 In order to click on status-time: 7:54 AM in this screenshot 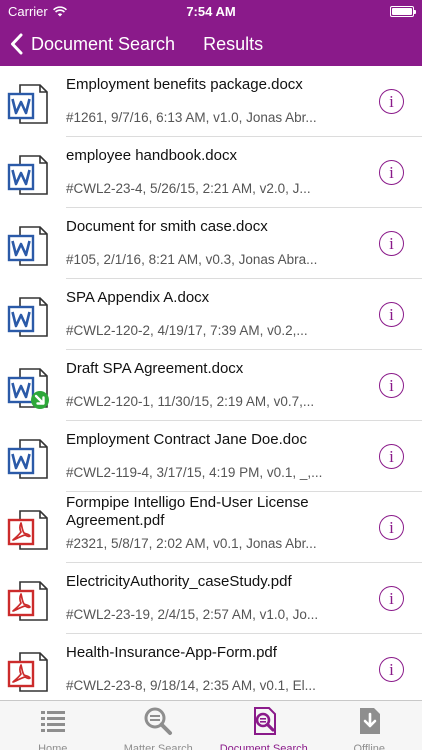, I will do `click(211, 11)`.